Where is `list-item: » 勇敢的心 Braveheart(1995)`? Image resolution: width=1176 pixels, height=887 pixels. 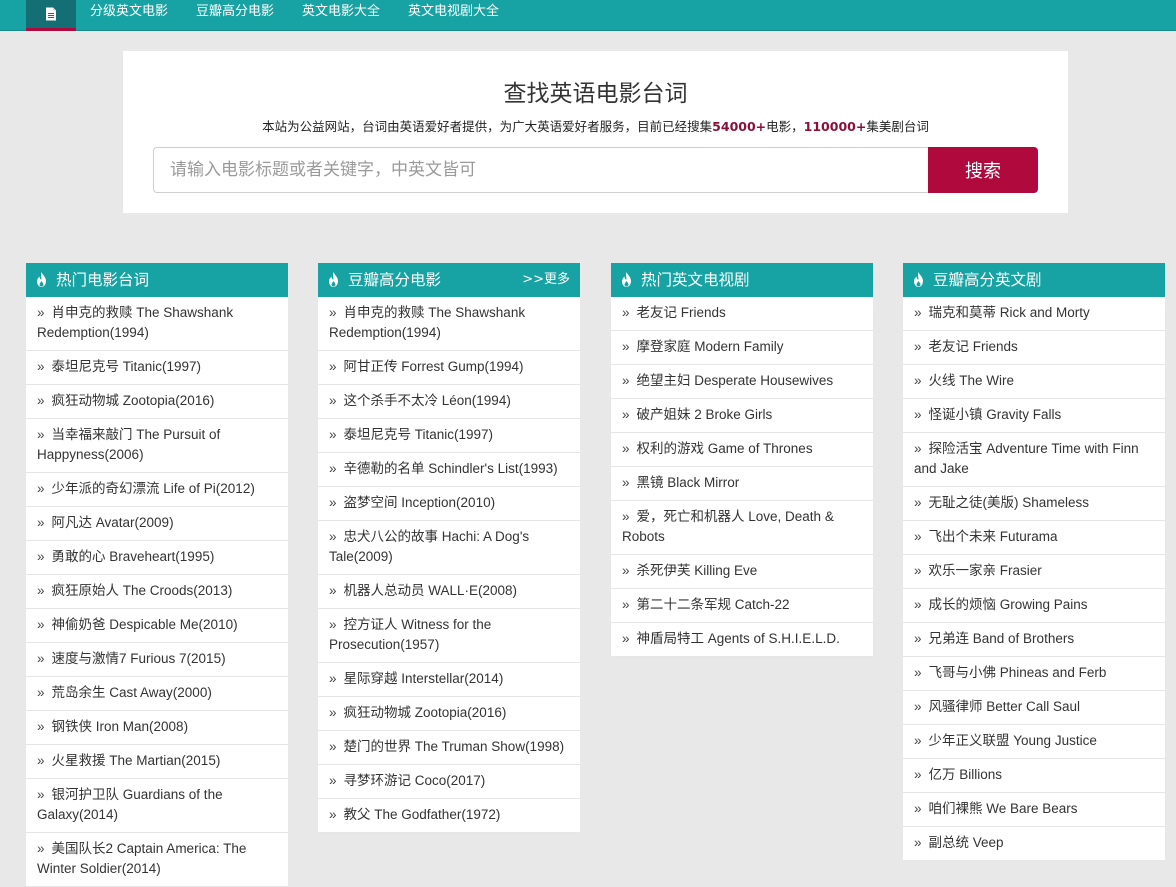
list-item: » 勇敢的心 Braveheart(1995) is located at coordinates (157, 558).